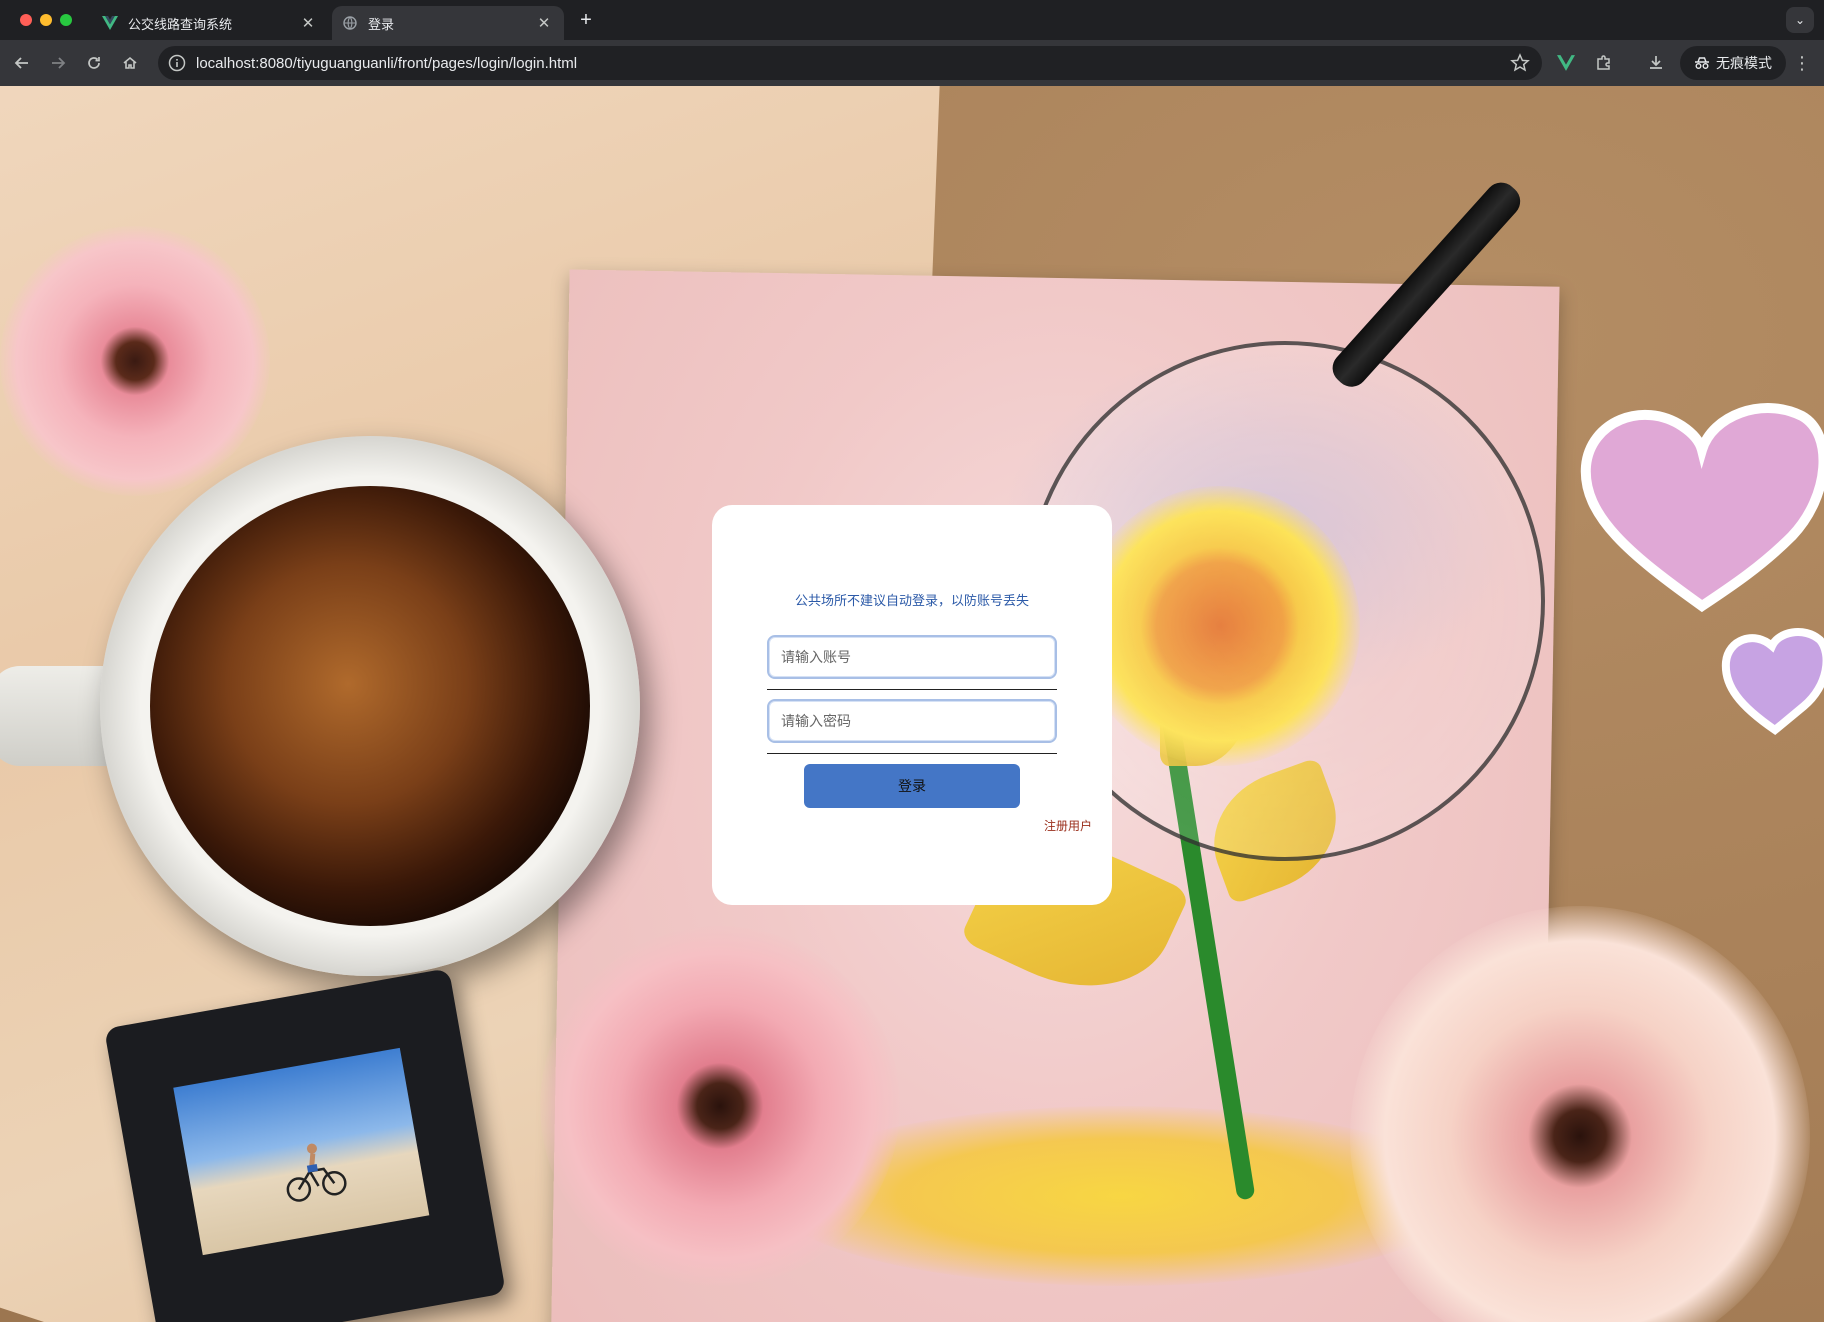 Image resolution: width=1824 pixels, height=1322 pixels. I want to click on photo-slide-decoration, so click(305, 1145).